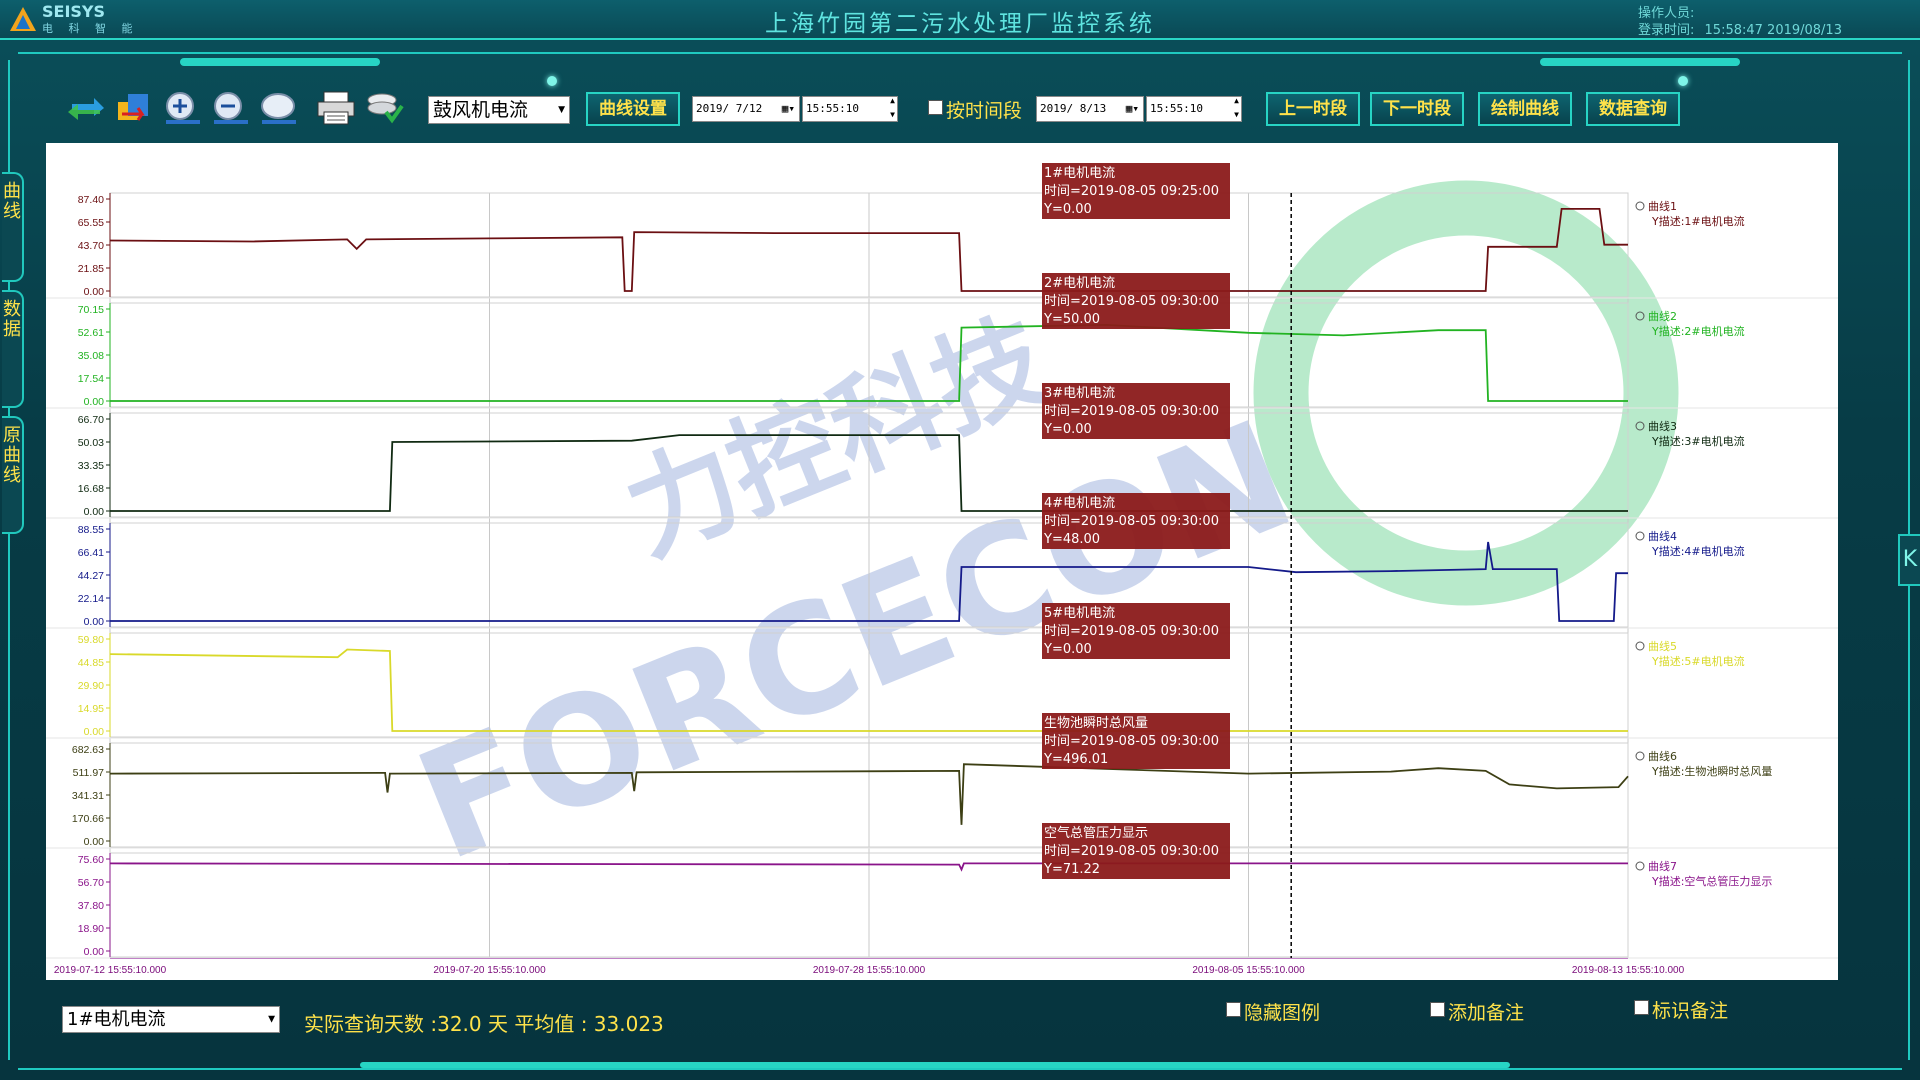 The image size is (1920, 1080). I want to click on series-select: 1#电机电流 ▼, so click(171, 1019).